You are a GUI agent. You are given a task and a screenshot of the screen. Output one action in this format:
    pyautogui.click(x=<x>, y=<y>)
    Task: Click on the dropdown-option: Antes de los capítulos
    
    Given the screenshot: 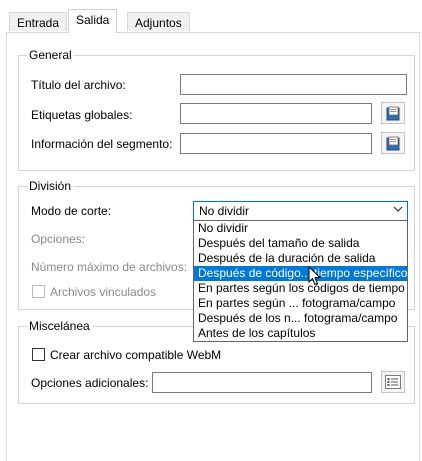 What is the action you would take?
    pyautogui.click(x=300, y=333)
    